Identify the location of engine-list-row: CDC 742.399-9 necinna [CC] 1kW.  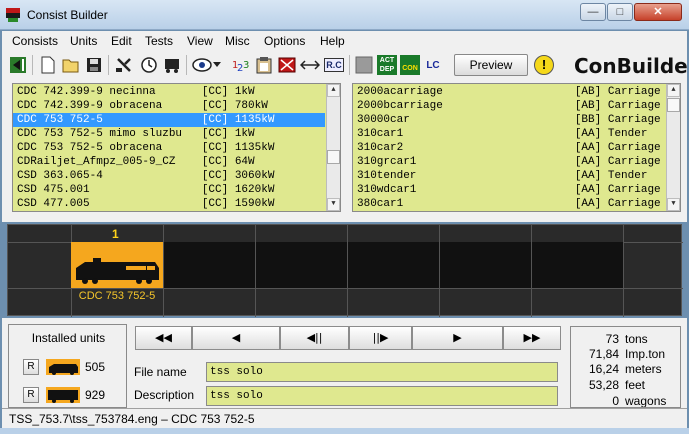
(169, 92).